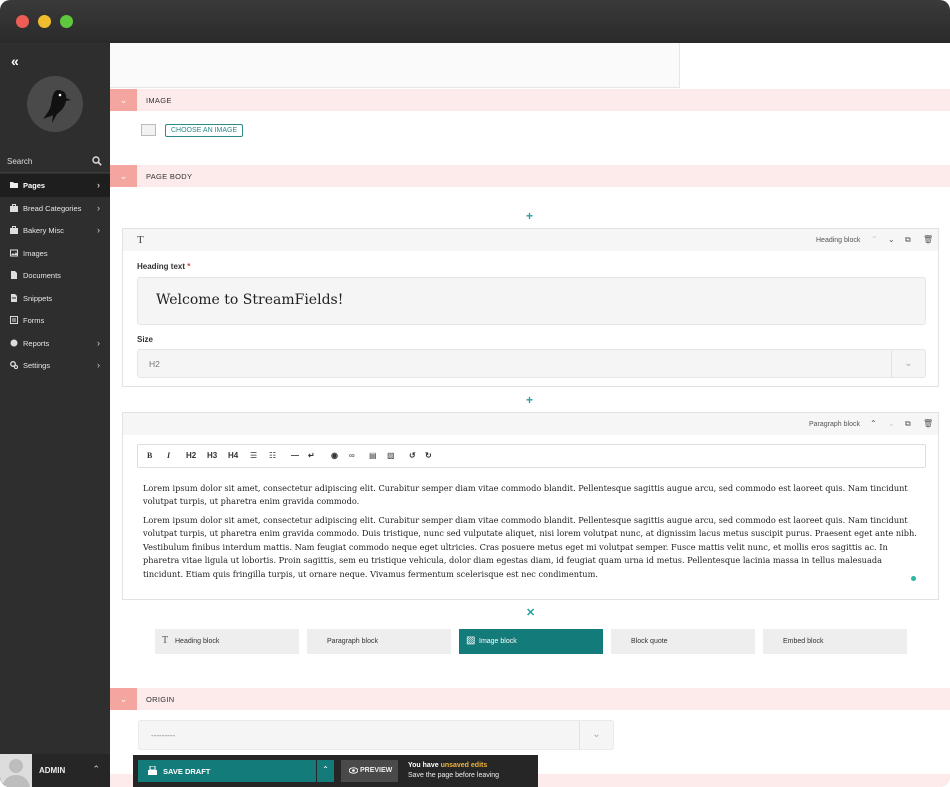 This screenshot has width=950, height=787. Describe the element at coordinates (295, 455) in the screenshot. I see `horizontal-rule-icon: —` at that location.